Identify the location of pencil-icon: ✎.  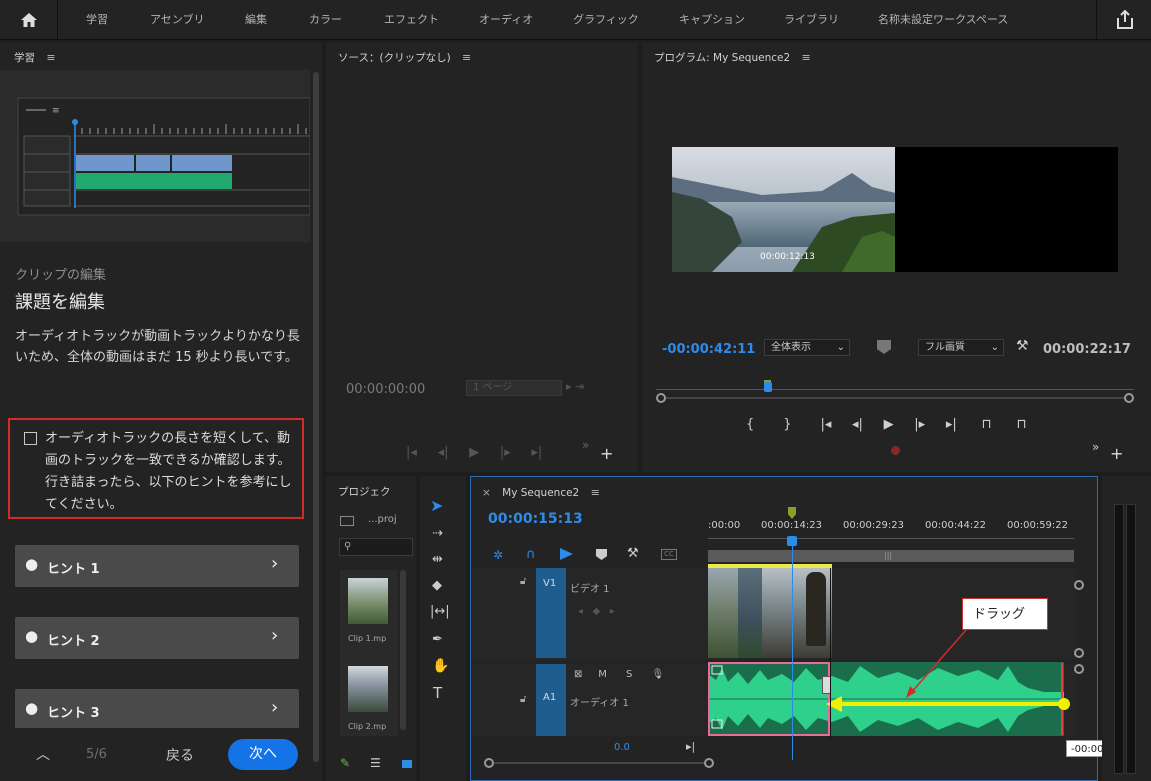
(345, 763).